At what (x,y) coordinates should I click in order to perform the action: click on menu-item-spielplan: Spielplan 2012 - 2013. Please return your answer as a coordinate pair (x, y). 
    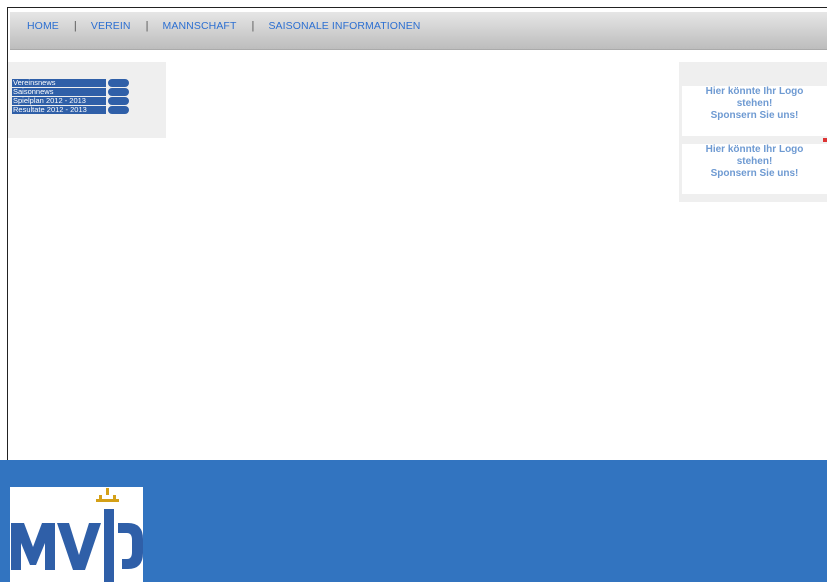
    Looking at the image, I should click on (70, 100).